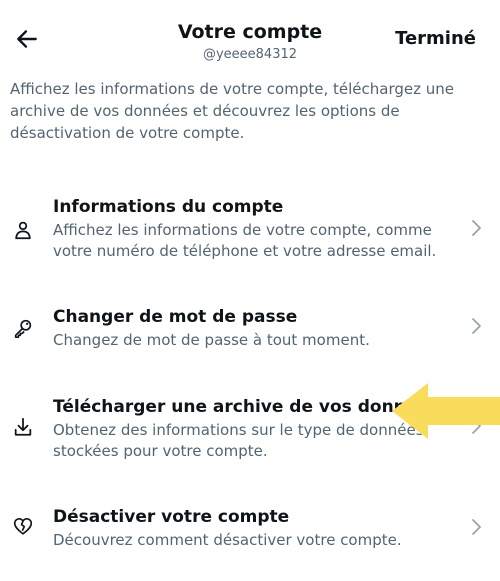  What do you see at coordinates (250, 36) in the screenshot?
I see `top-bar: Votre compte @yeeee84312 Terminé` at bounding box center [250, 36].